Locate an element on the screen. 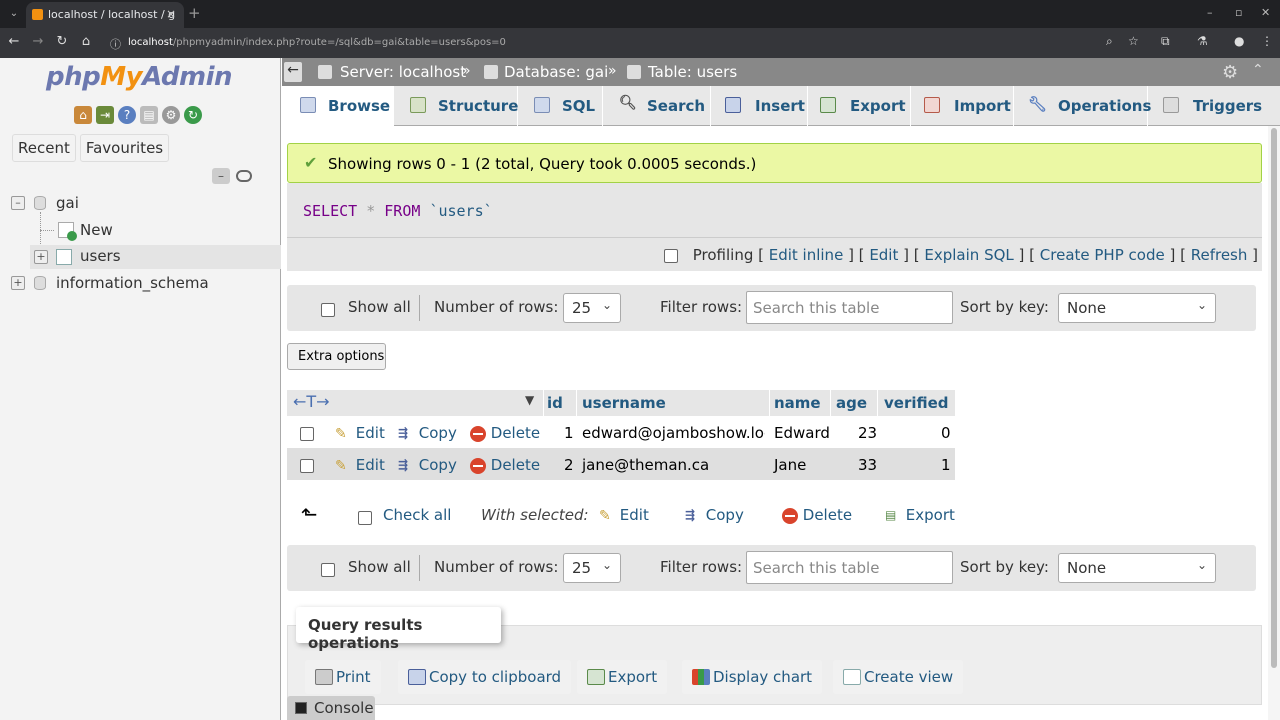  bulk-delete-button: Delete is located at coordinates (817, 515).